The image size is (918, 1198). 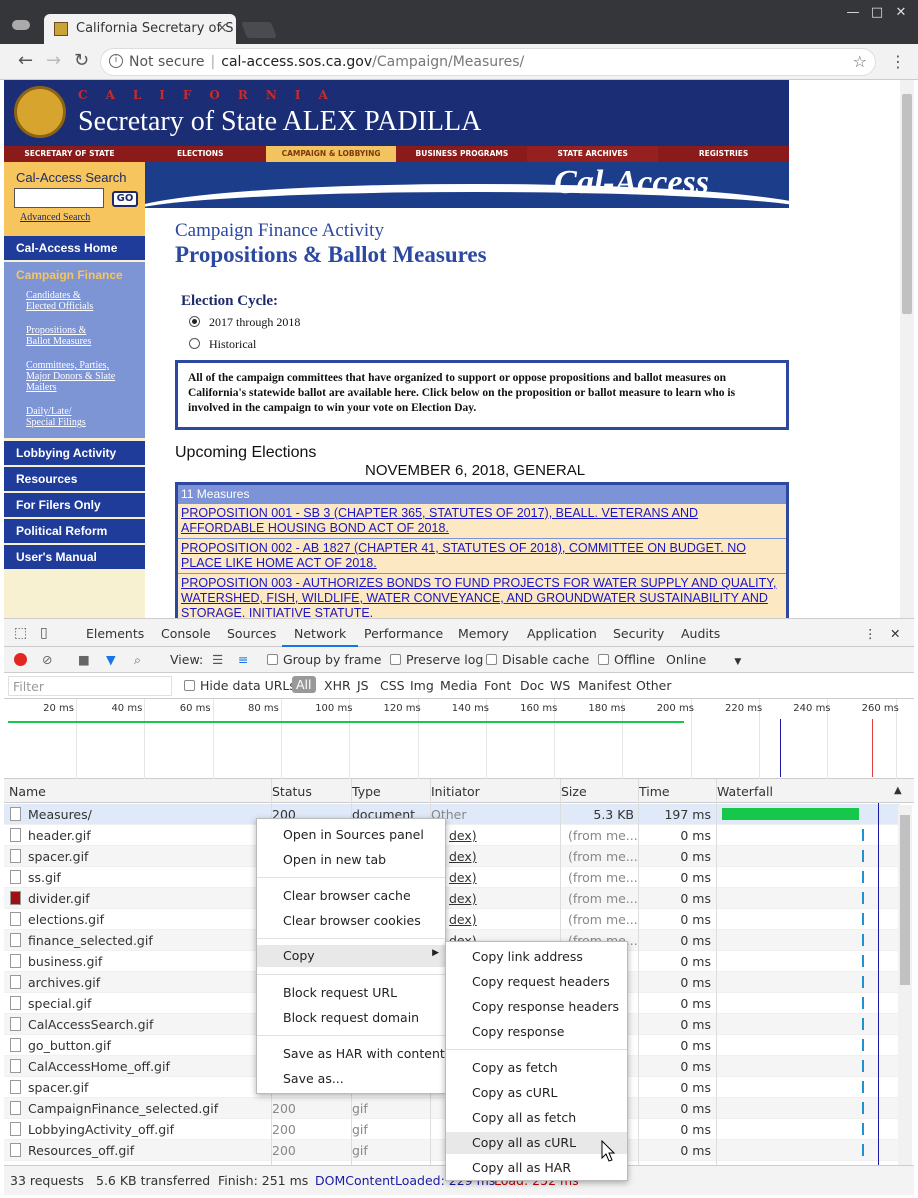 I want to click on sidebar-item-manual: User's Manual, so click(x=74, y=557).